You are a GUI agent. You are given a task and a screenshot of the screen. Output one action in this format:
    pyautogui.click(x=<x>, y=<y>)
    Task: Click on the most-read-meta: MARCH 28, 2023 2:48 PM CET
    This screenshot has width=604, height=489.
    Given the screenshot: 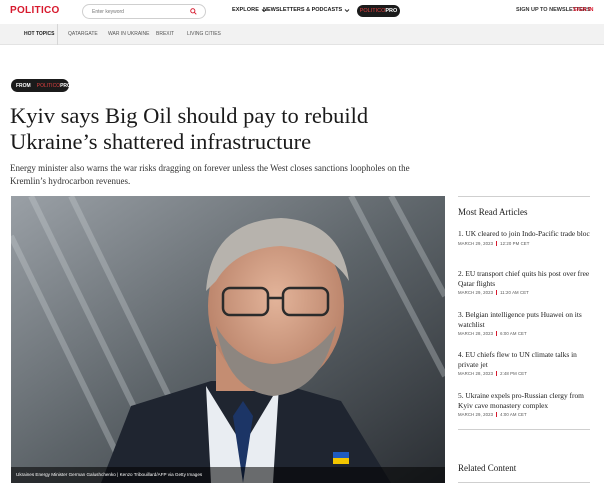 What is the action you would take?
    pyautogui.click(x=525, y=373)
    